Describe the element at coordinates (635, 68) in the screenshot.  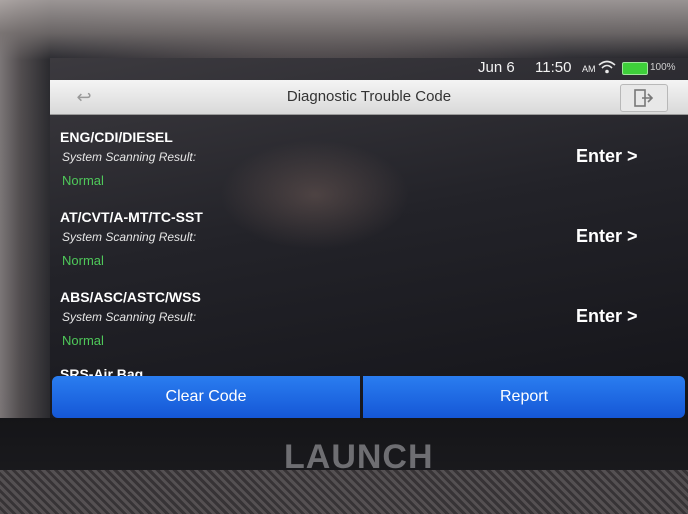
I see `battery-icon` at that location.